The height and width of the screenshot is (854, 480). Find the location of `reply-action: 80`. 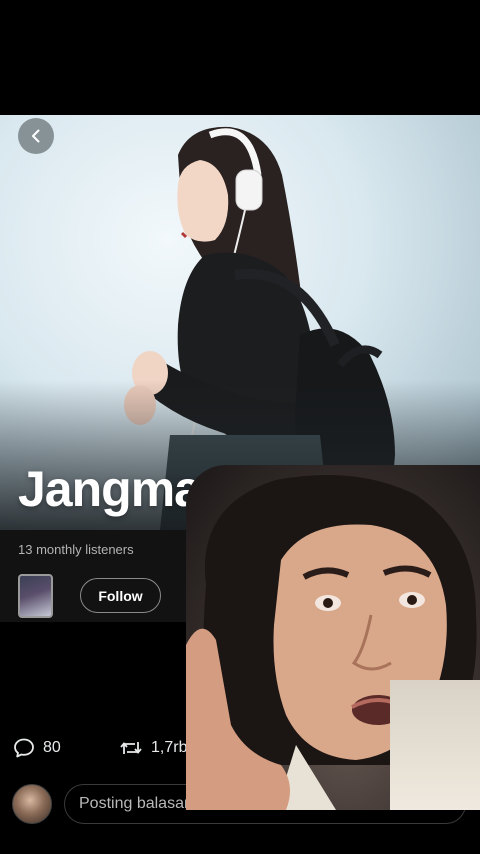

reply-action: 80 is located at coordinates (36, 748).